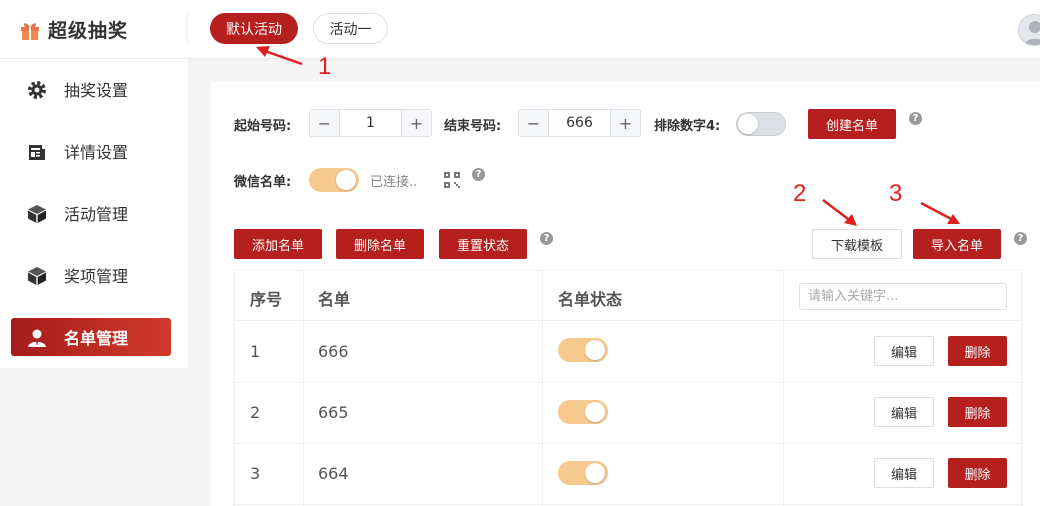  I want to click on annotation-number-2: 2, so click(800, 193).